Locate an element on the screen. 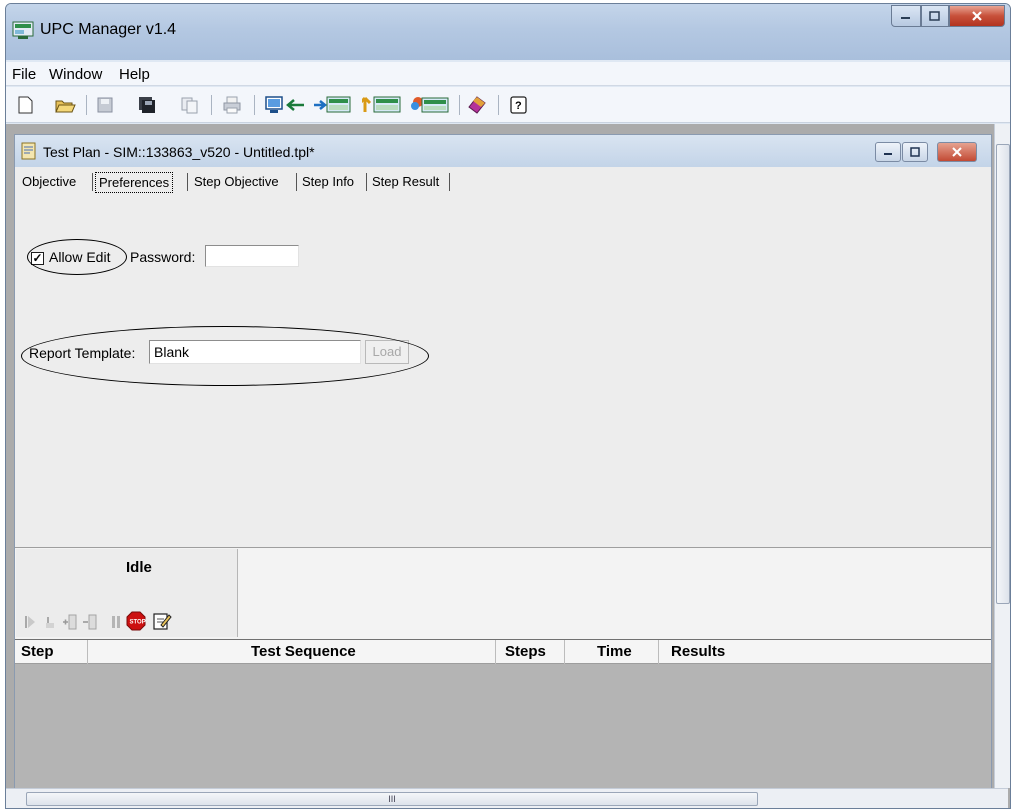 This screenshot has width=1016, height=812. password-input is located at coordinates (252, 256).